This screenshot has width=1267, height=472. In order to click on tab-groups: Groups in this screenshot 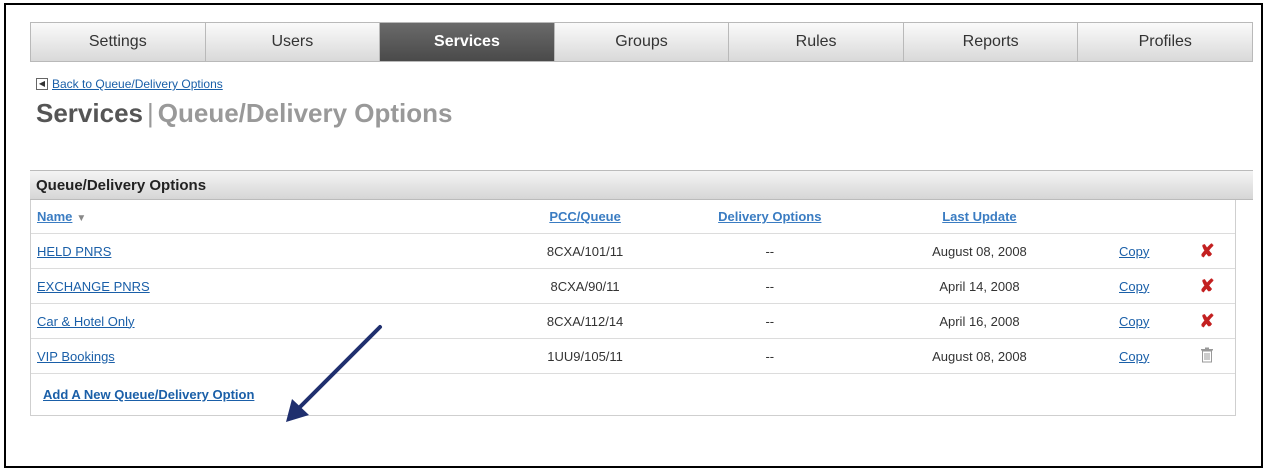, I will do `click(642, 42)`.